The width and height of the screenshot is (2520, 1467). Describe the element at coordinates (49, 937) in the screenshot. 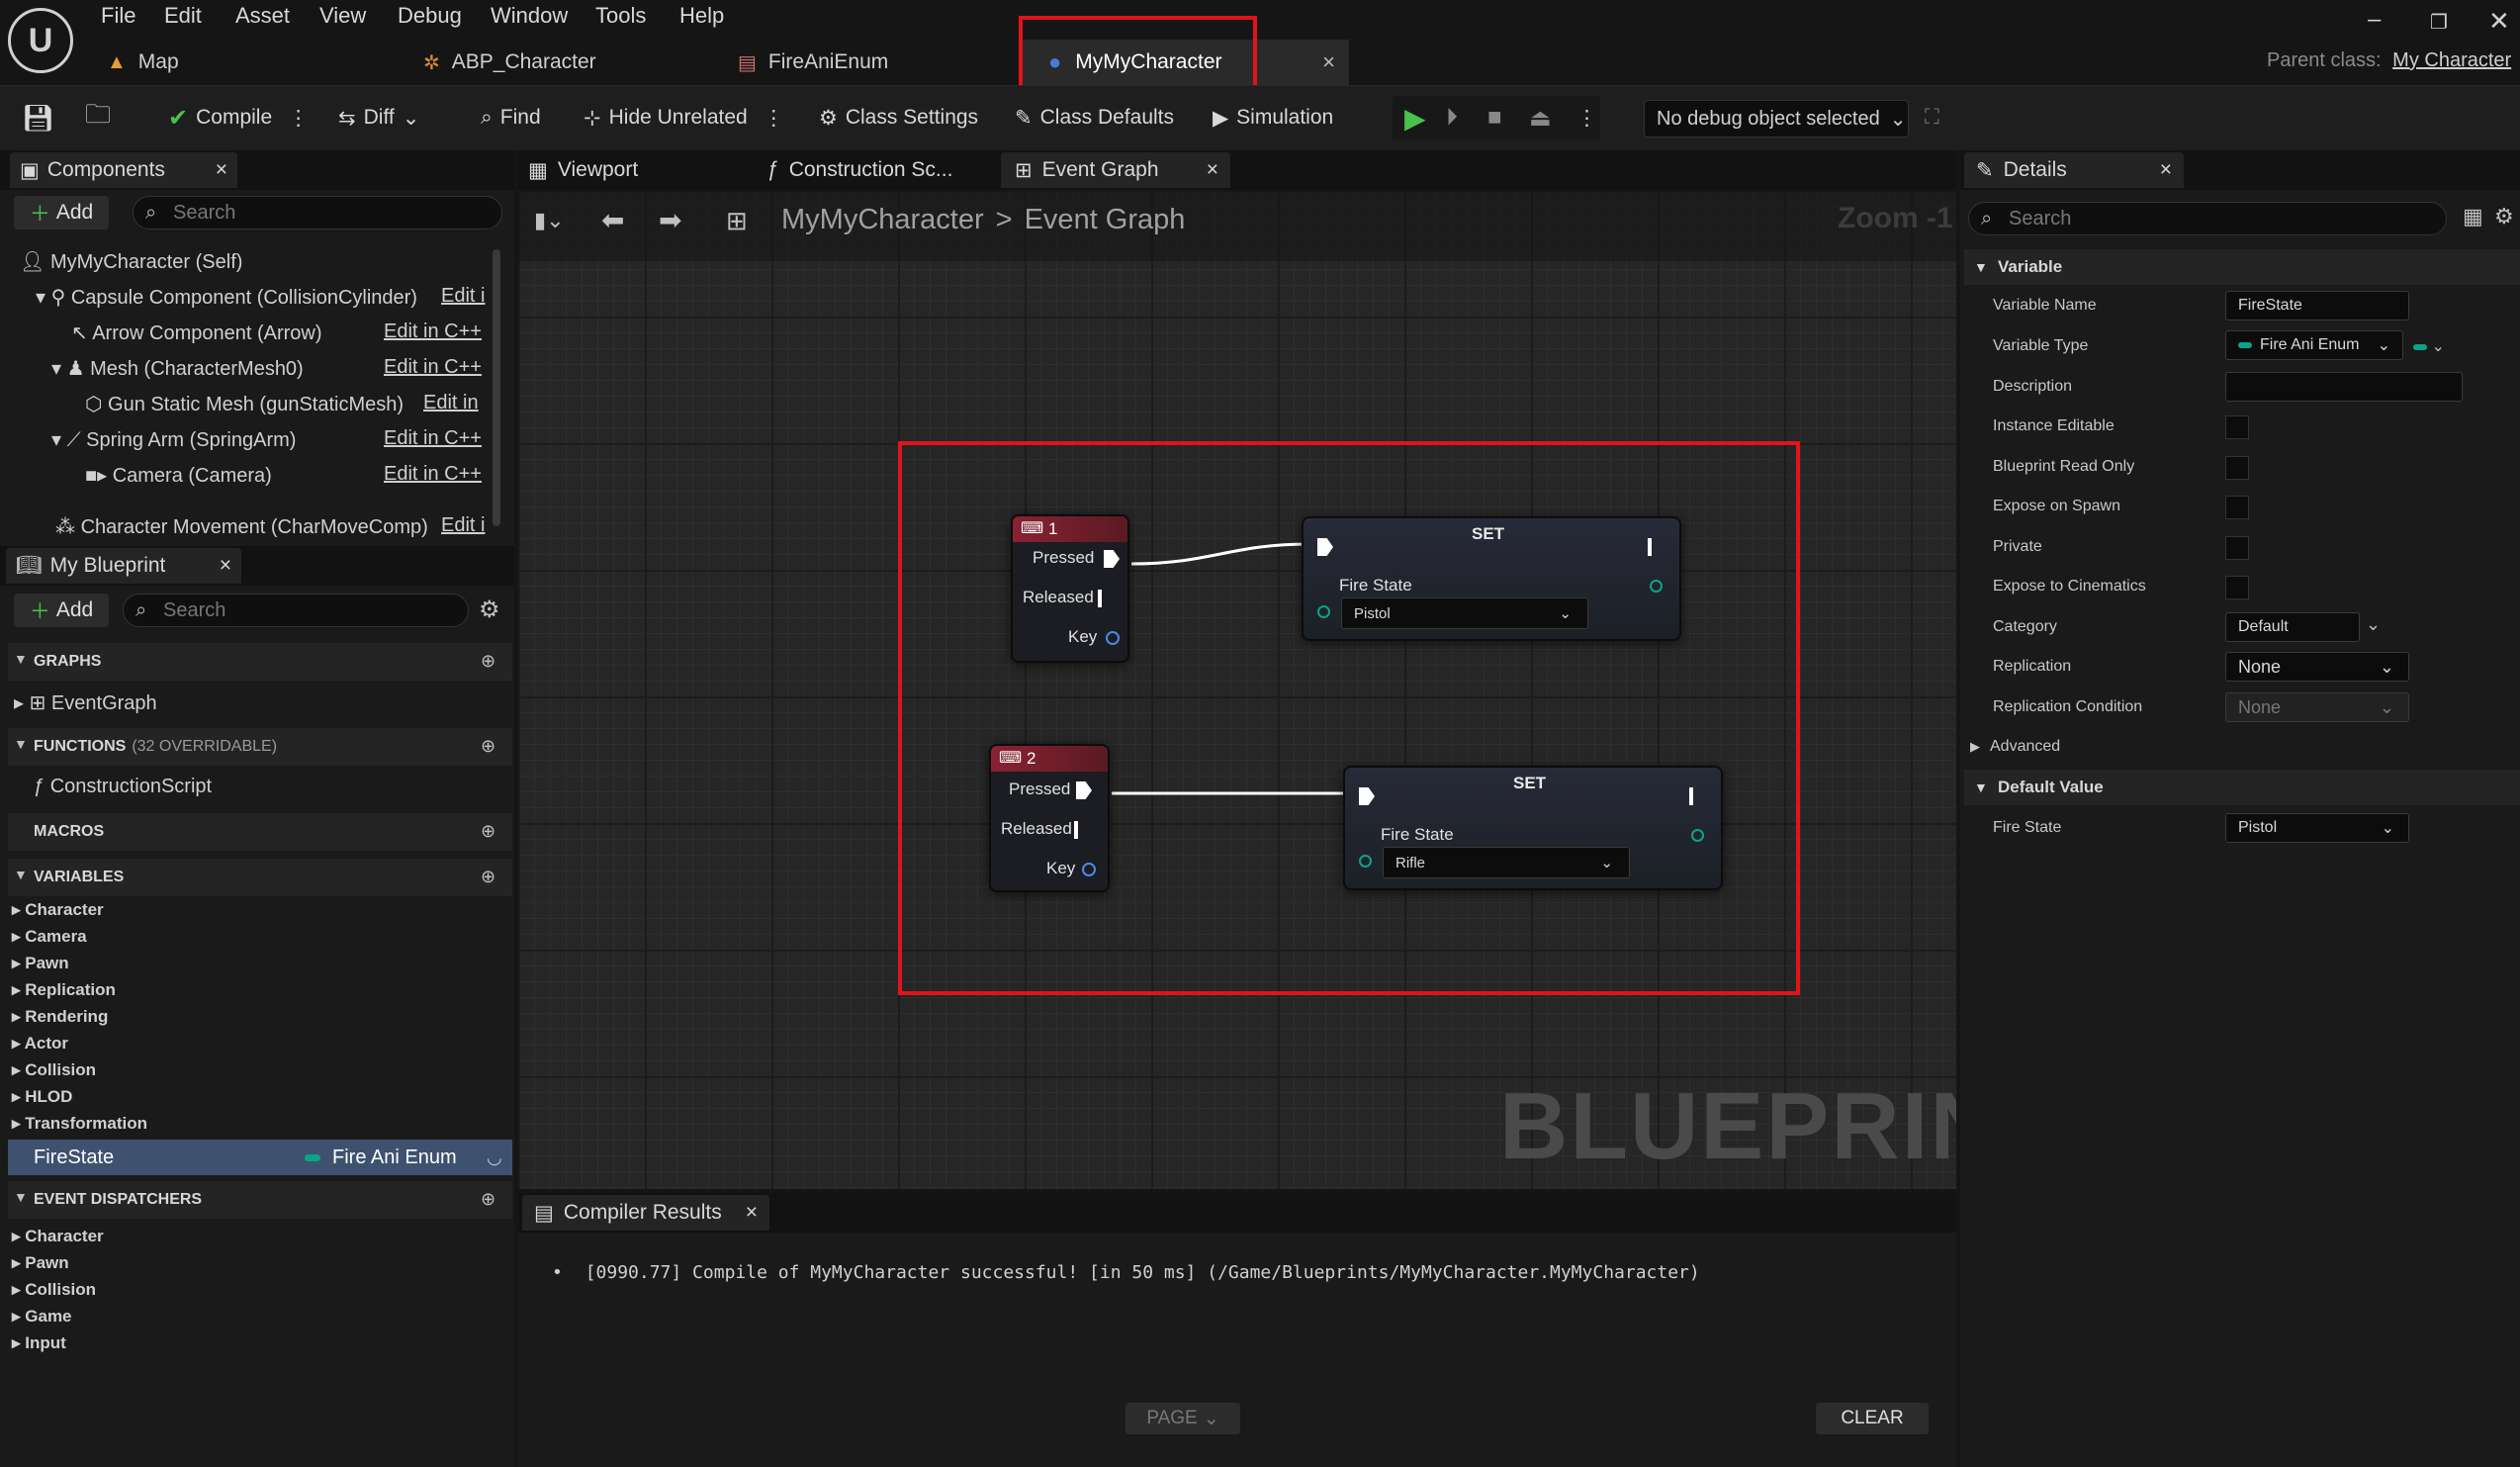

I see `variable-category: ▸ Camera` at that location.